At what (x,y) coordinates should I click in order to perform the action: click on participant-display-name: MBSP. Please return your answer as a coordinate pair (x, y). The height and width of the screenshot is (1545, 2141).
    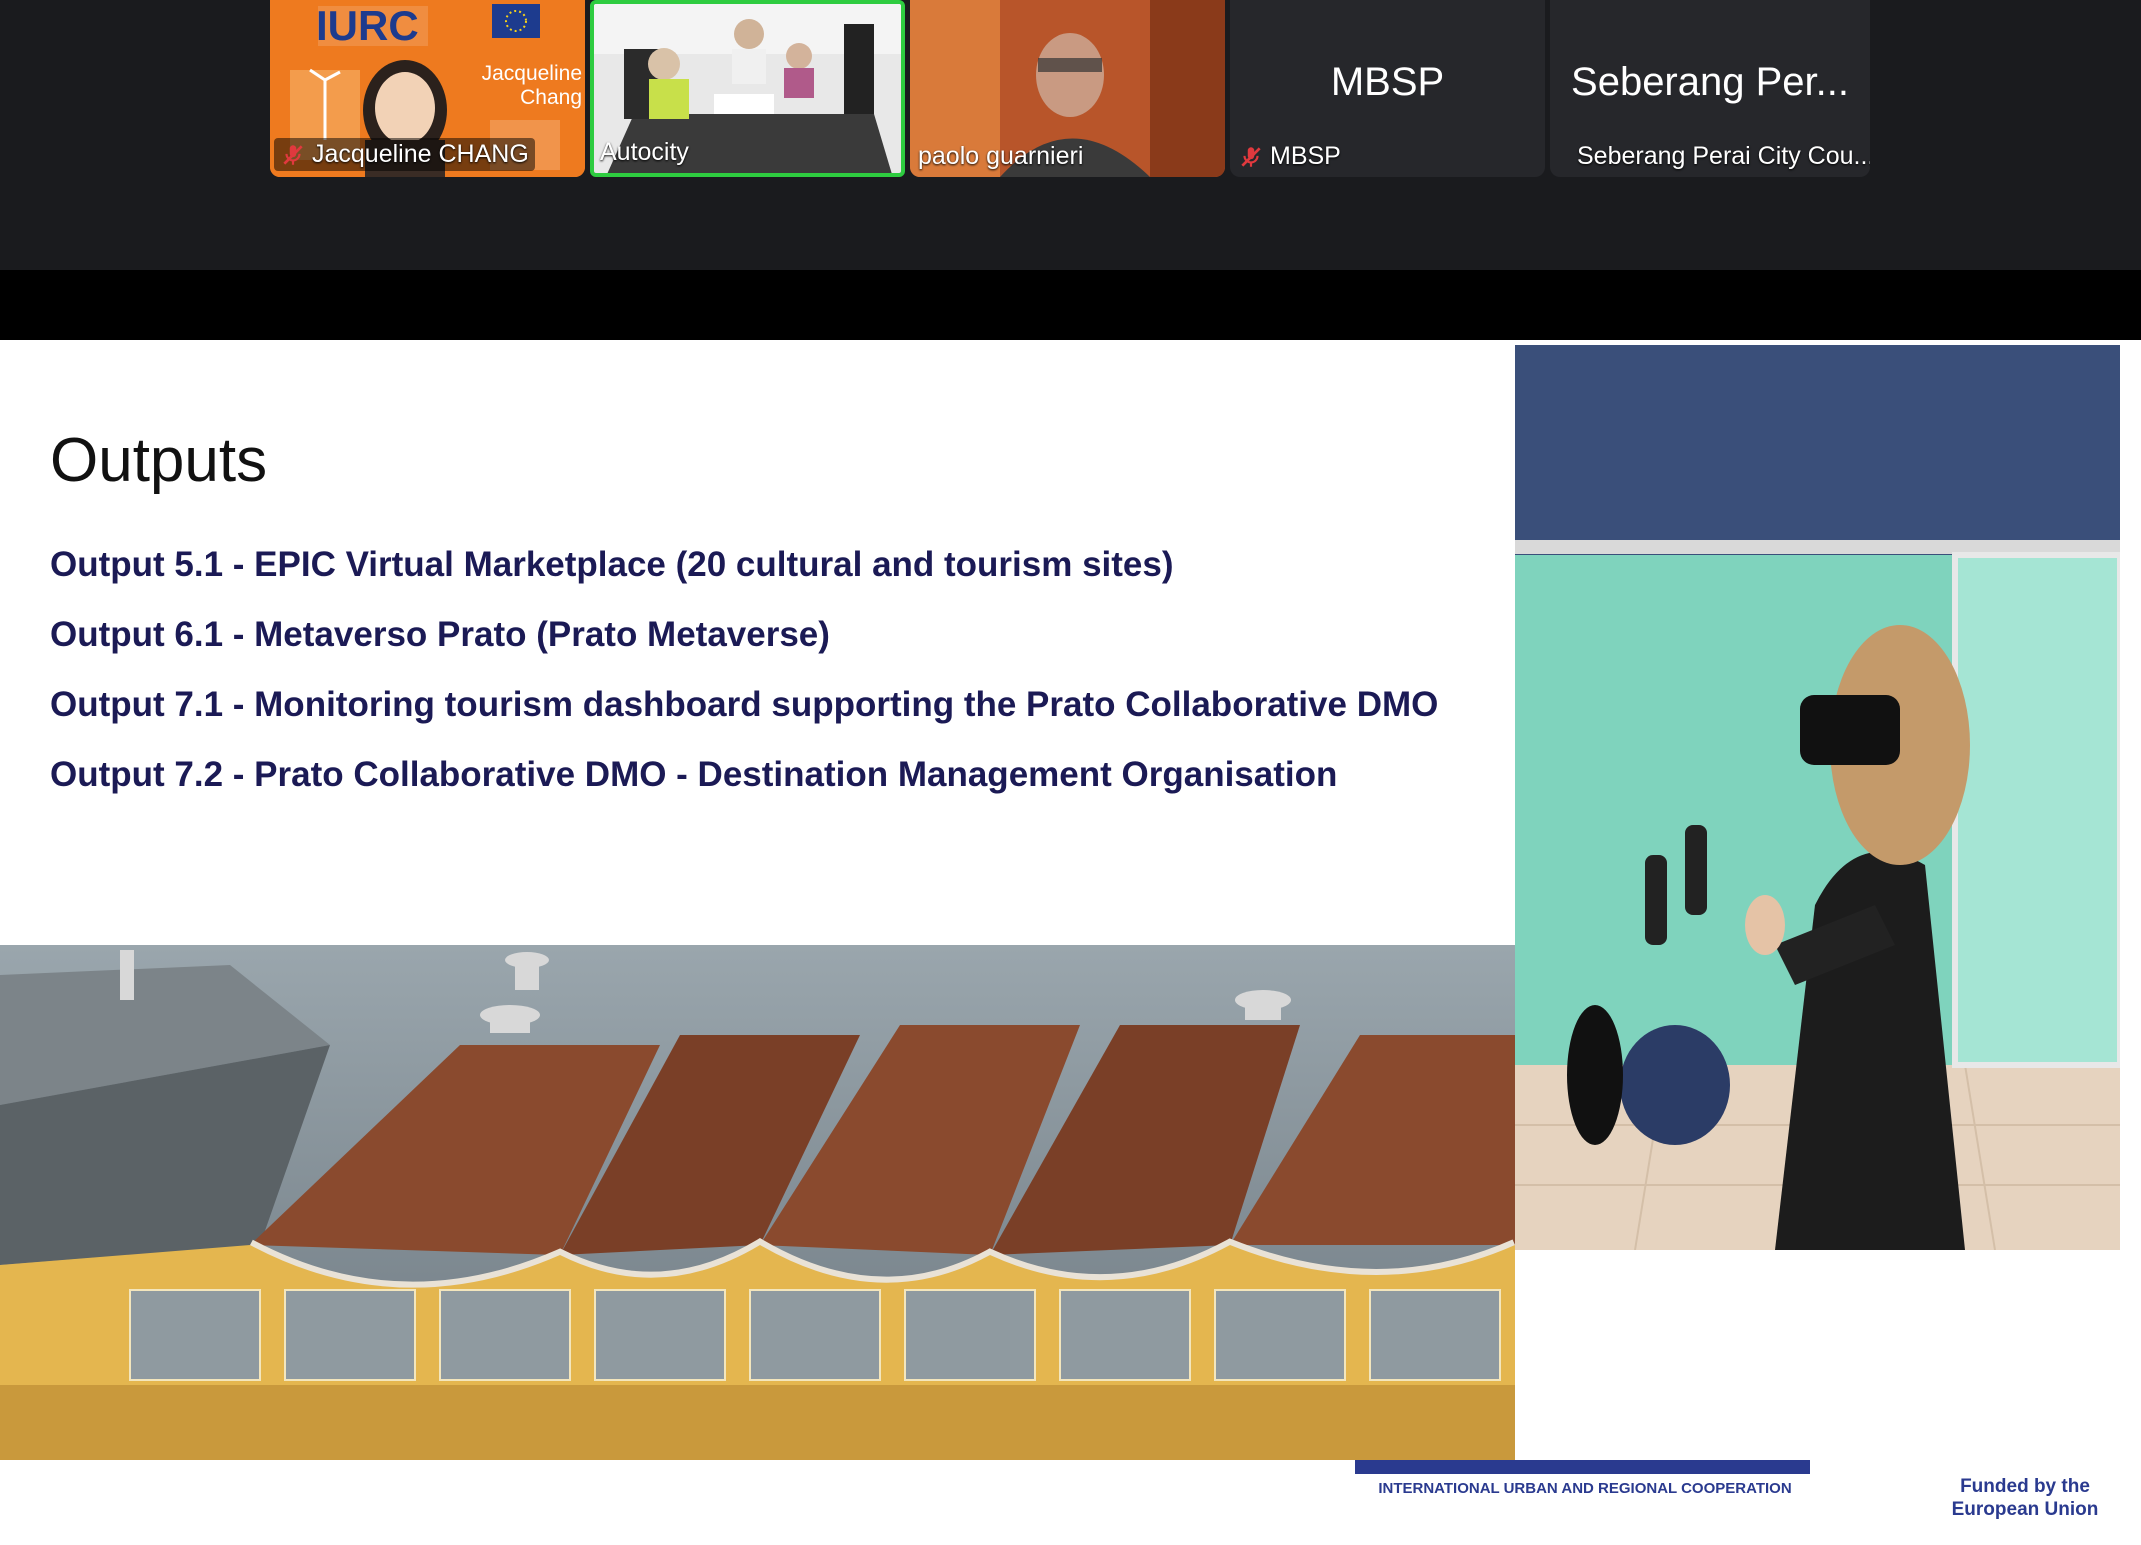
    Looking at the image, I should click on (1387, 82).